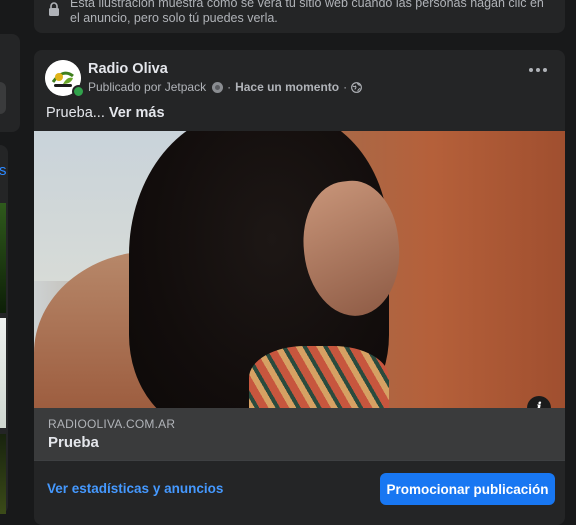 Image resolution: width=576 pixels, height=525 pixels. I want to click on globe-icon, so click(357, 87).